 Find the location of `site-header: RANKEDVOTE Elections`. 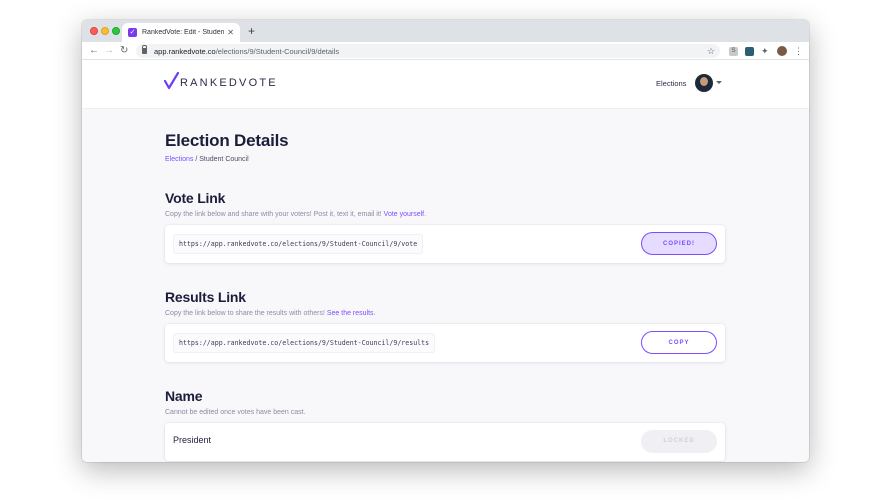

site-header: RANKEDVOTE Elections is located at coordinates (445, 84).